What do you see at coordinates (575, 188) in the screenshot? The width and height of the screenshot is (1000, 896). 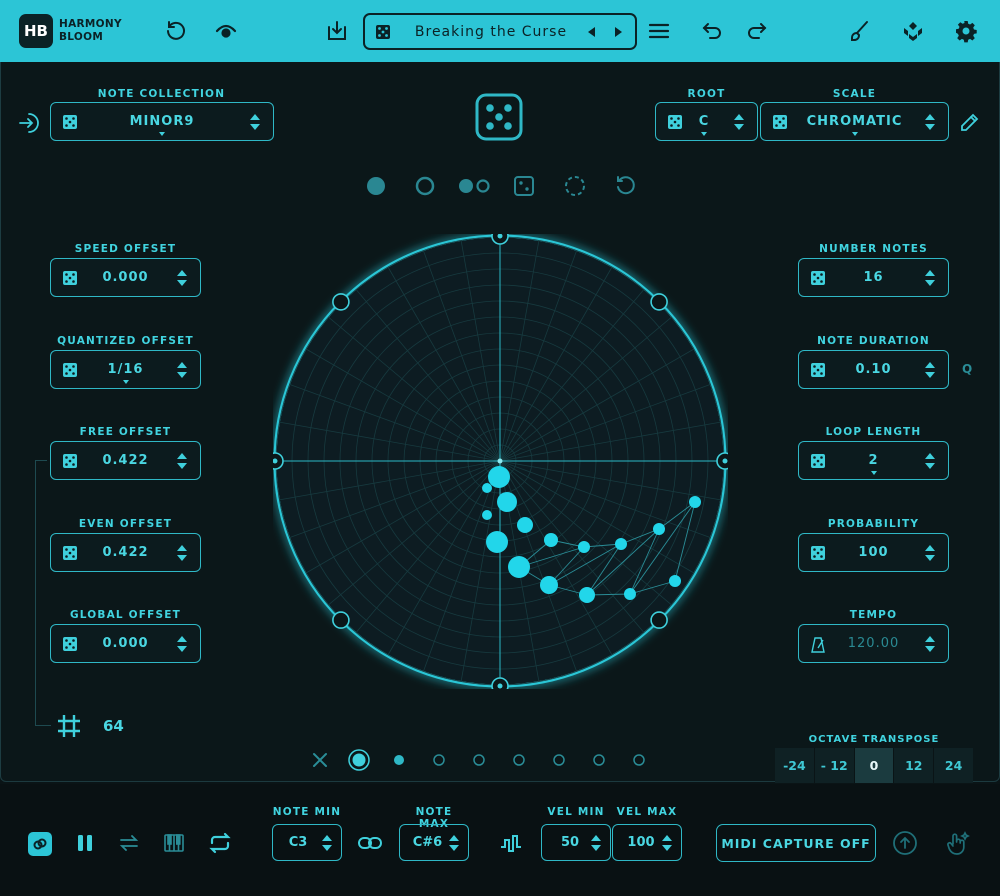 I see `mode-dashed-circle-icon` at bounding box center [575, 188].